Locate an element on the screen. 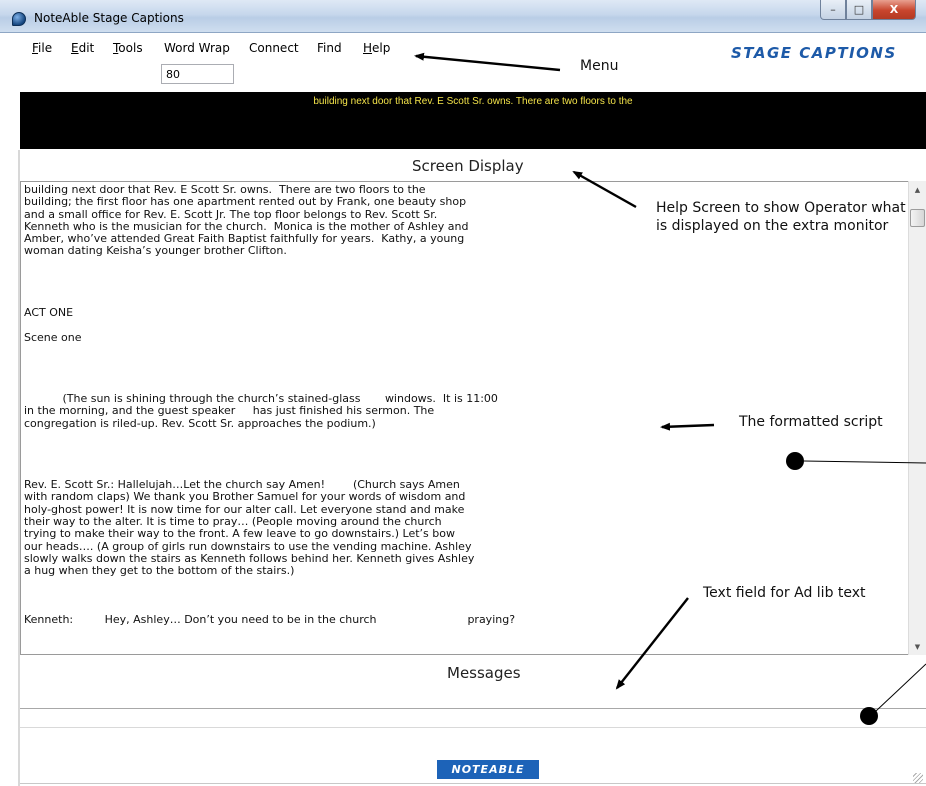 This screenshot has width=926, height=786. menu-file: File is located at coordinates (42, 48).